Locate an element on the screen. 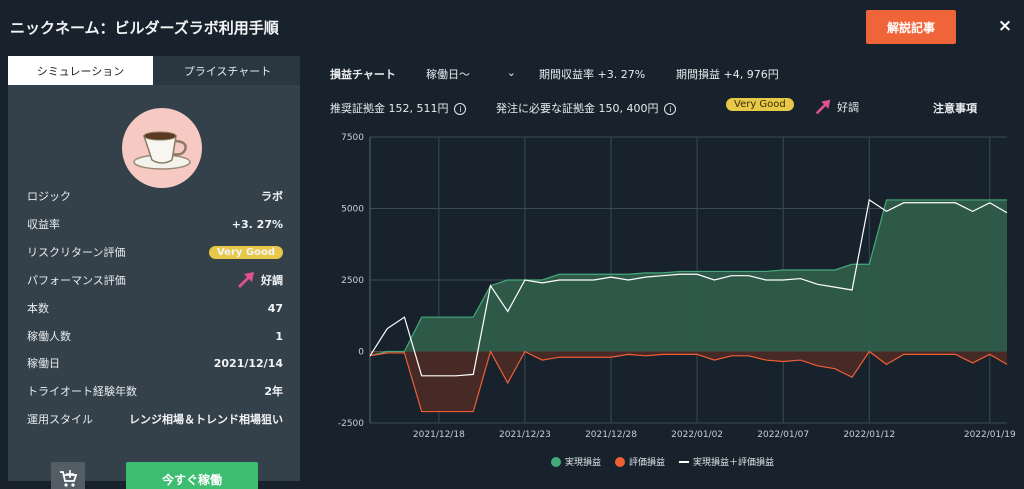  x-tick-label: 2022/01/07 is located at coordinates (783, 435).